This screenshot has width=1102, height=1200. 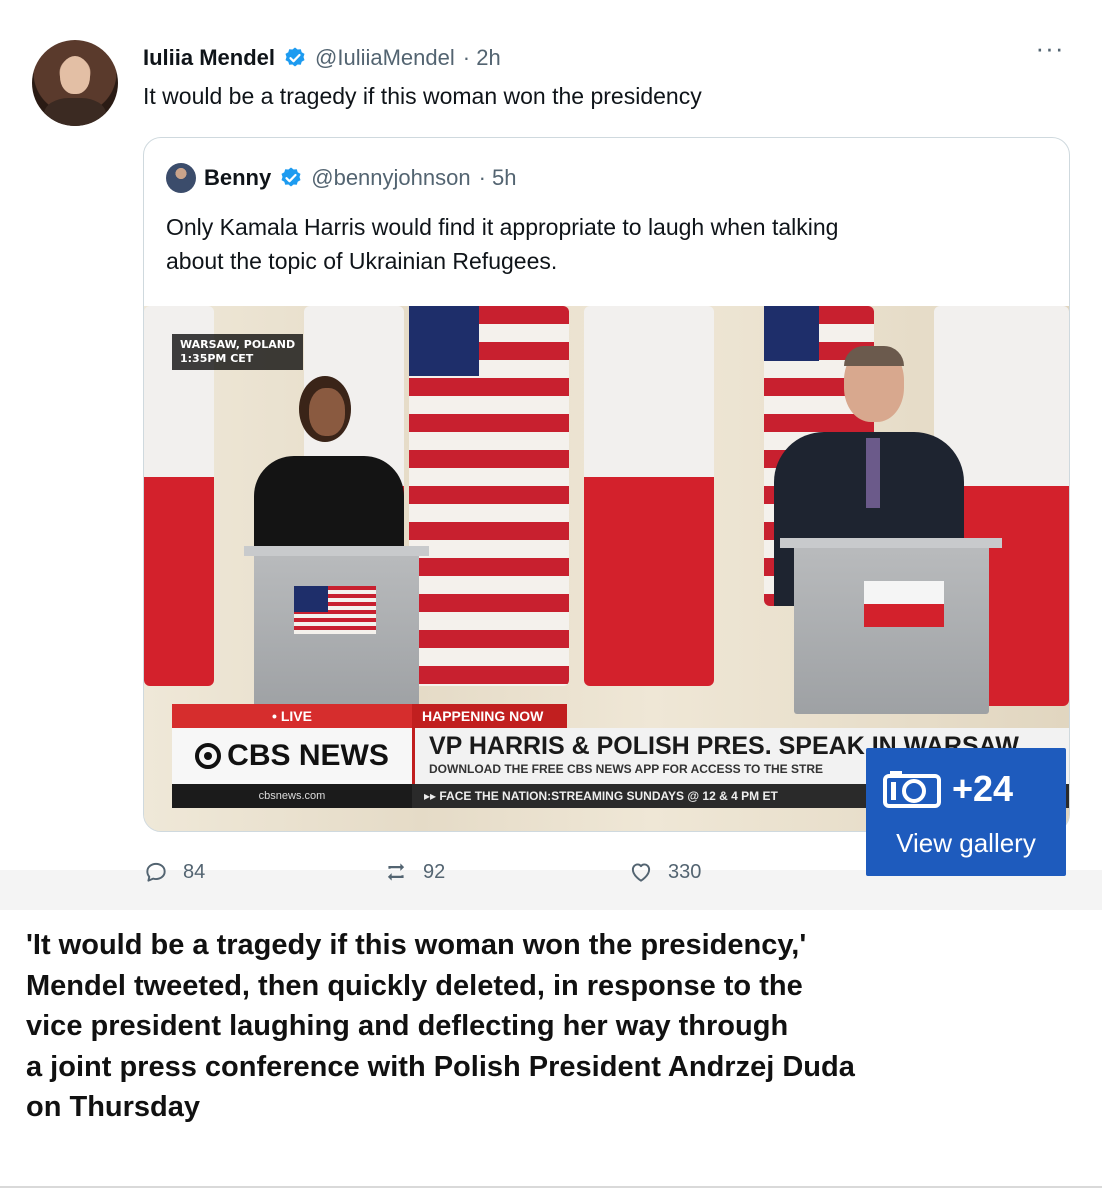 I want to click on like-button: 330, so click(x=728, y=872).